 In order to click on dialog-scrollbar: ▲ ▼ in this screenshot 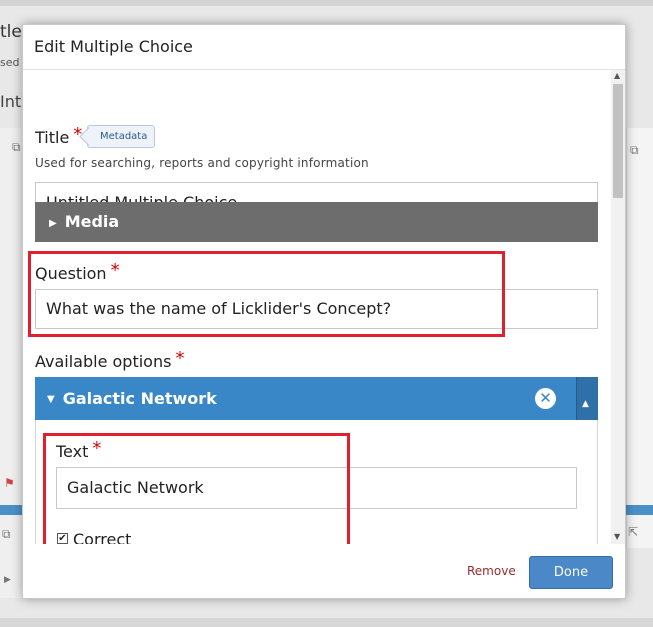, I will do `click(618, 307)`.